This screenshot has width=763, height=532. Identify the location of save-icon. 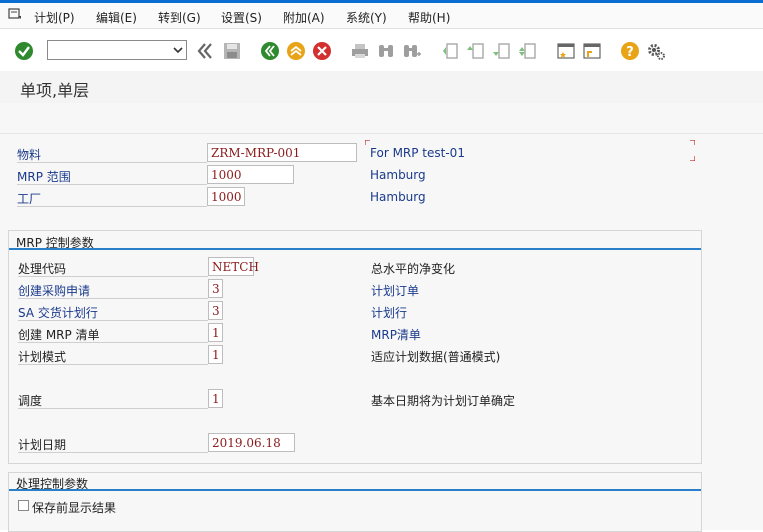
(232, 51).